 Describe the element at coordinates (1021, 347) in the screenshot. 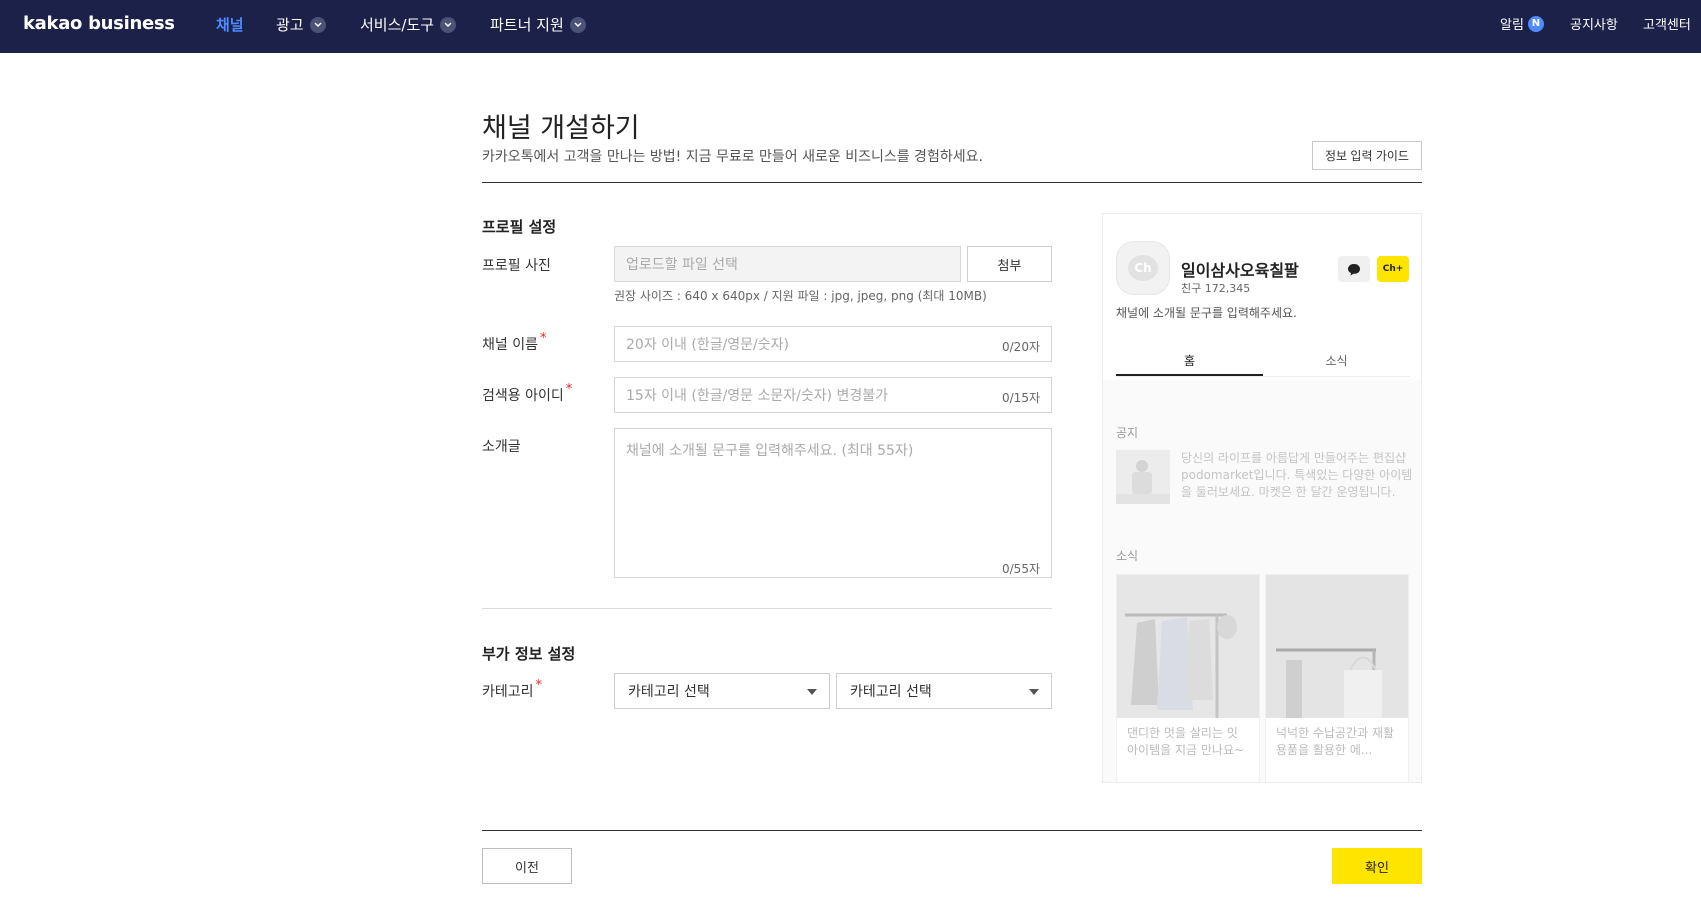

I see `channel-name-counter: 0/20자` at that location.